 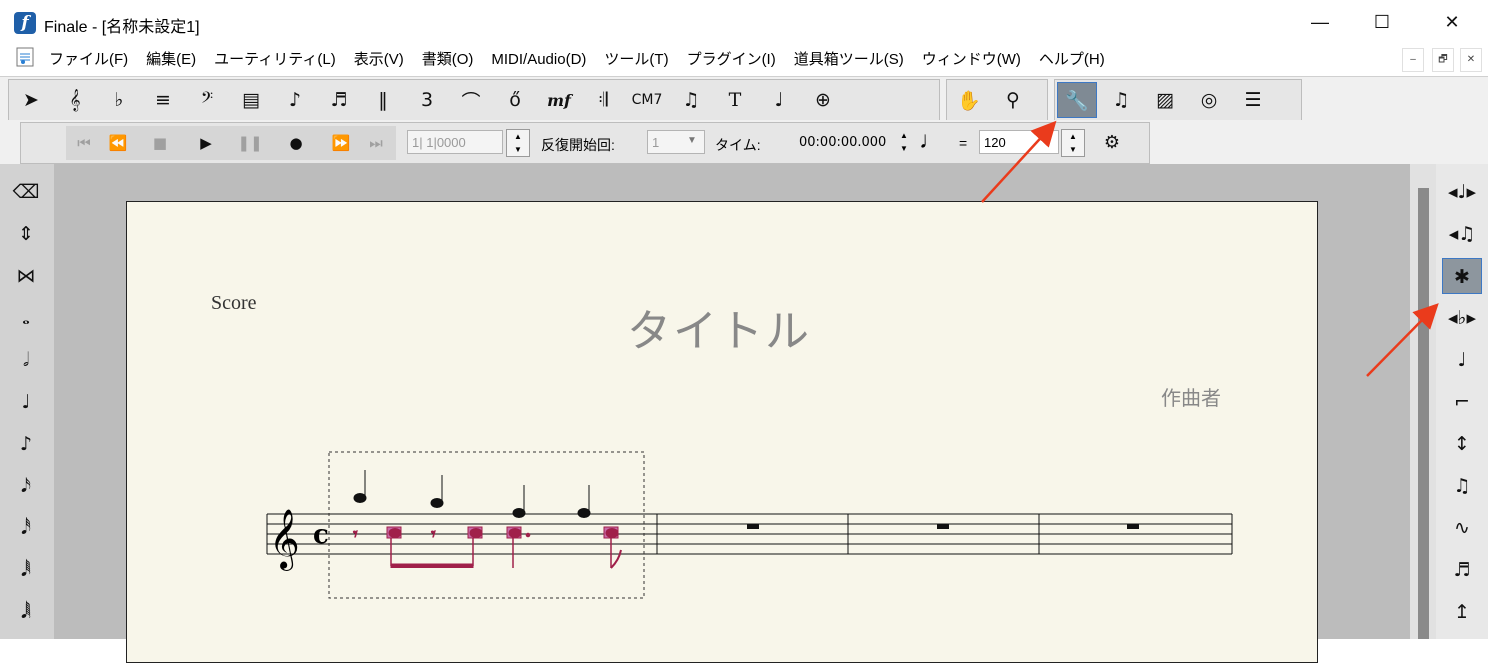 I want to click on pause-button: ❚❚, so click(x=250, y=143).